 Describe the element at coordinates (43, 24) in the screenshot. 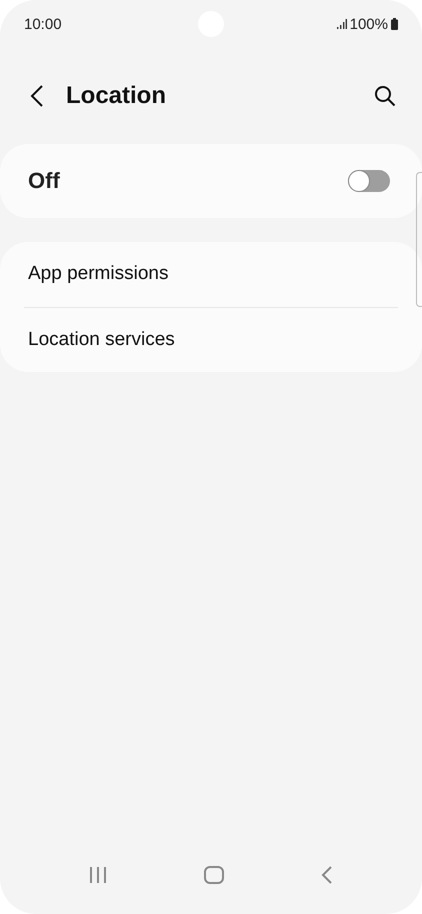

I see `status-time: 10:00` at that location.